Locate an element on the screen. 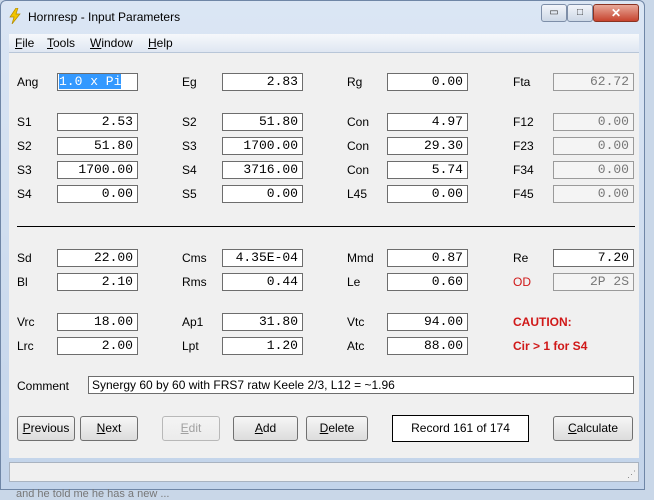  eg-label: Eg is located at coordinates (189, 82).